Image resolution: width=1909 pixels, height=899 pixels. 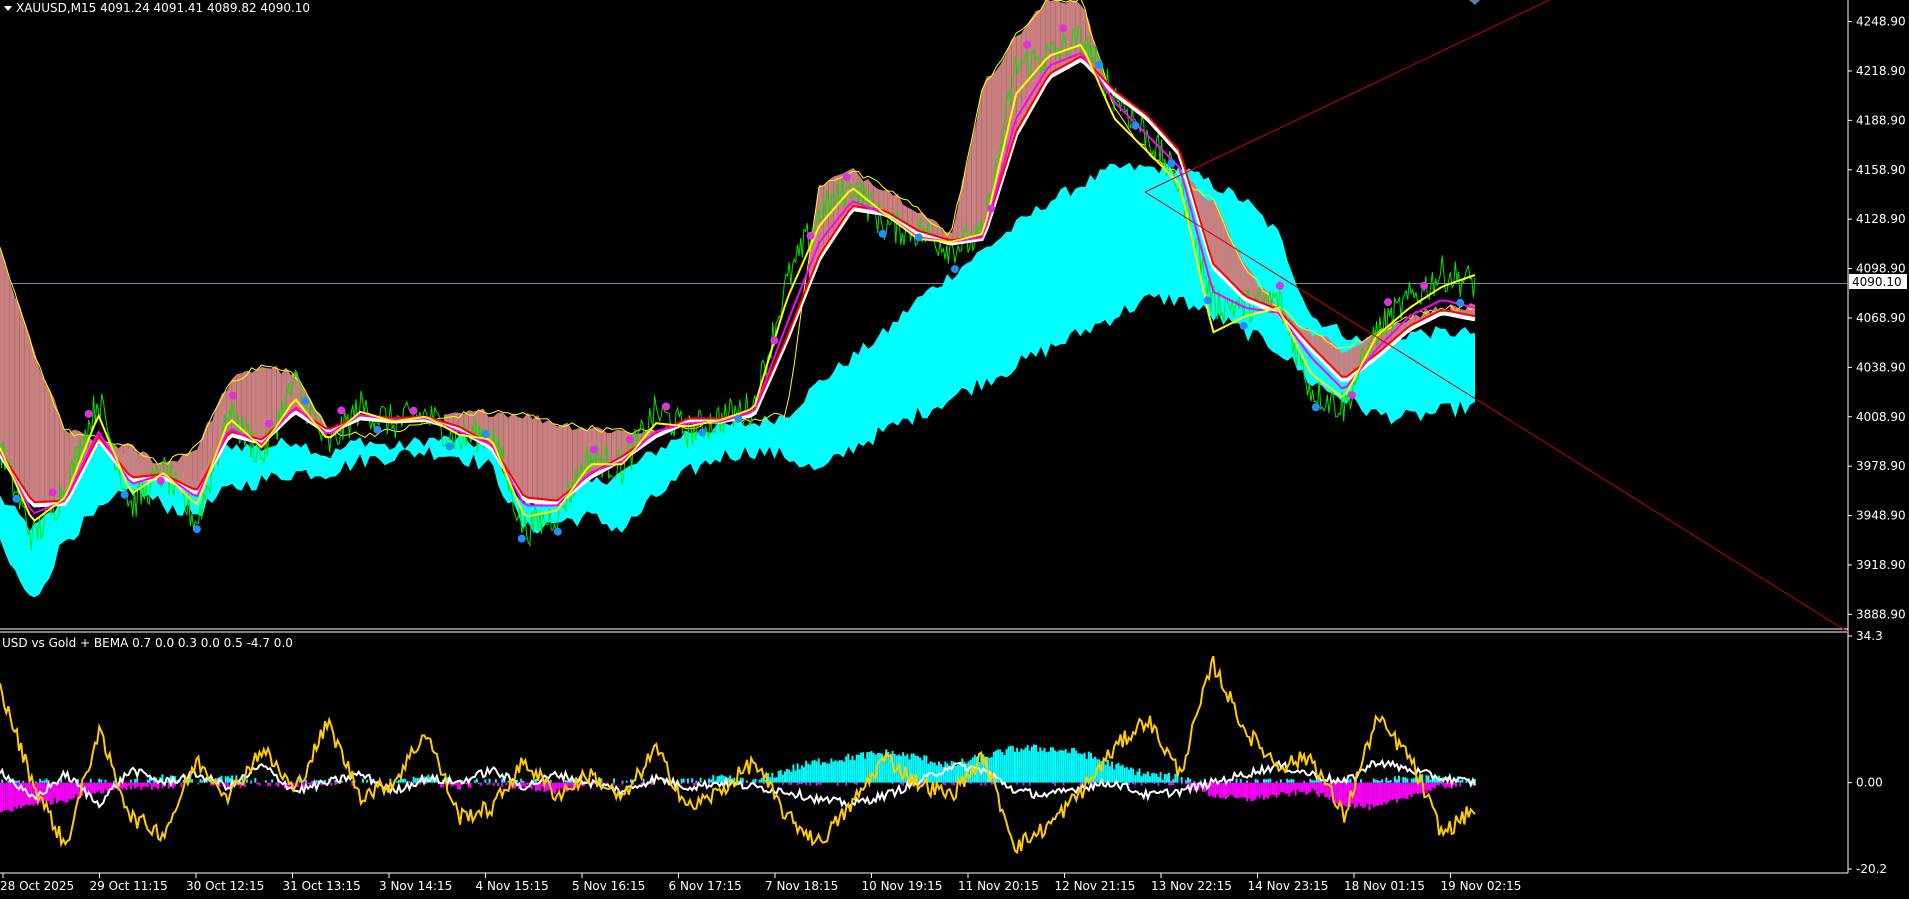 What do you see at coordinates (1881, 417) in the screenshot?
I see `price-tick-label: 4008.90` at bounding box center [1881, 417].